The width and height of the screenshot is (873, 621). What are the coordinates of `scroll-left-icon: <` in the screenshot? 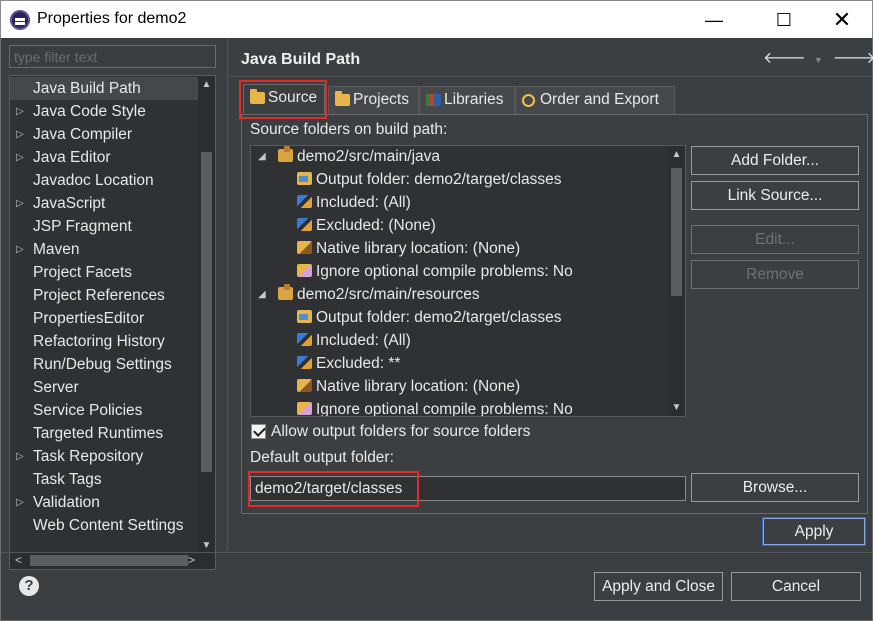 It's located at (18, 560).